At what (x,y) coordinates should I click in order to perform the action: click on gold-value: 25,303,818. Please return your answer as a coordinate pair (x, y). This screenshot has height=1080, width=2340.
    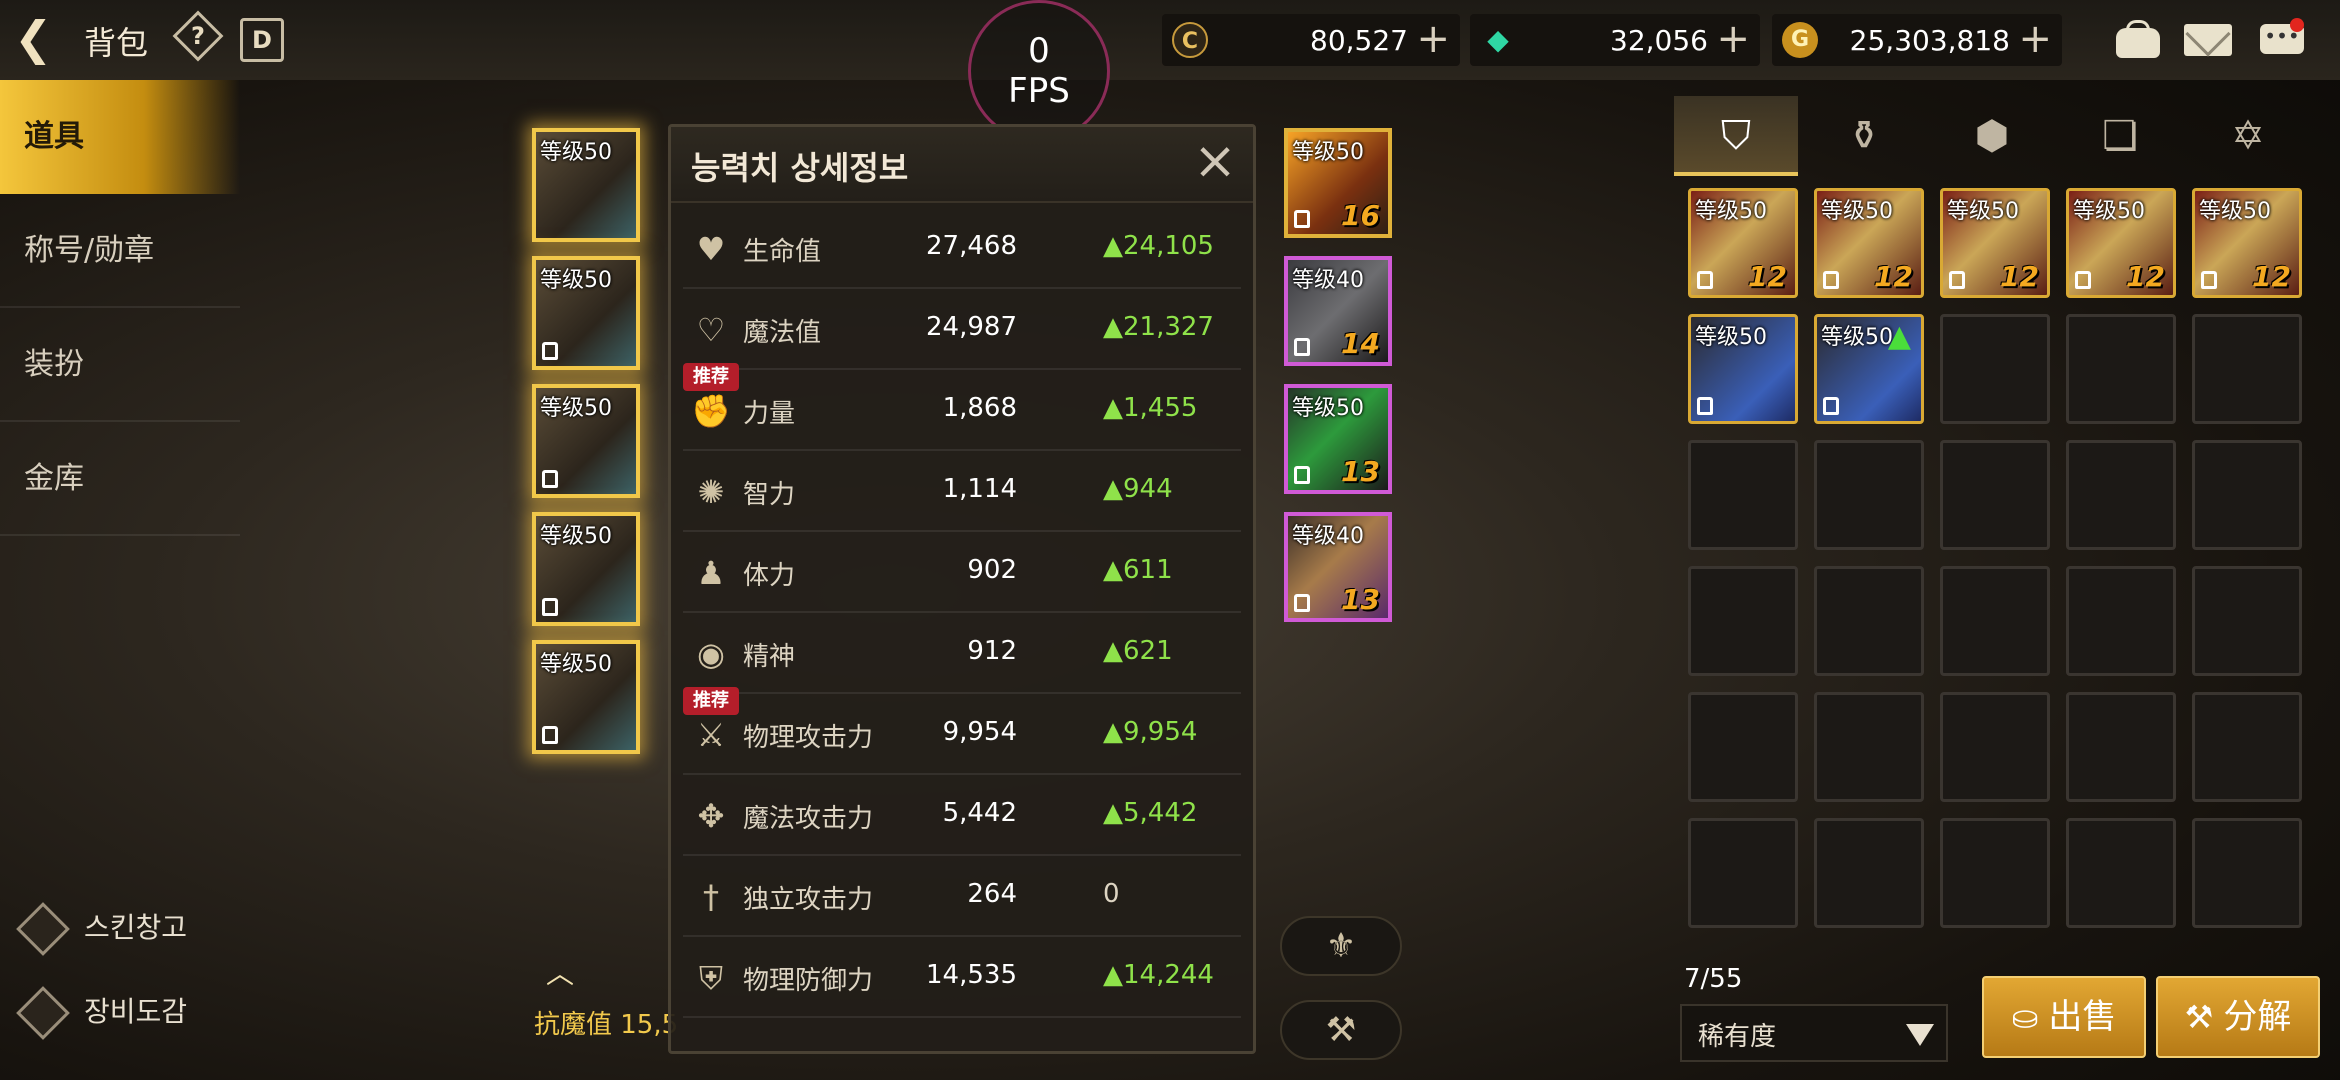
    Looking at the image, I should click on (1929, 40).